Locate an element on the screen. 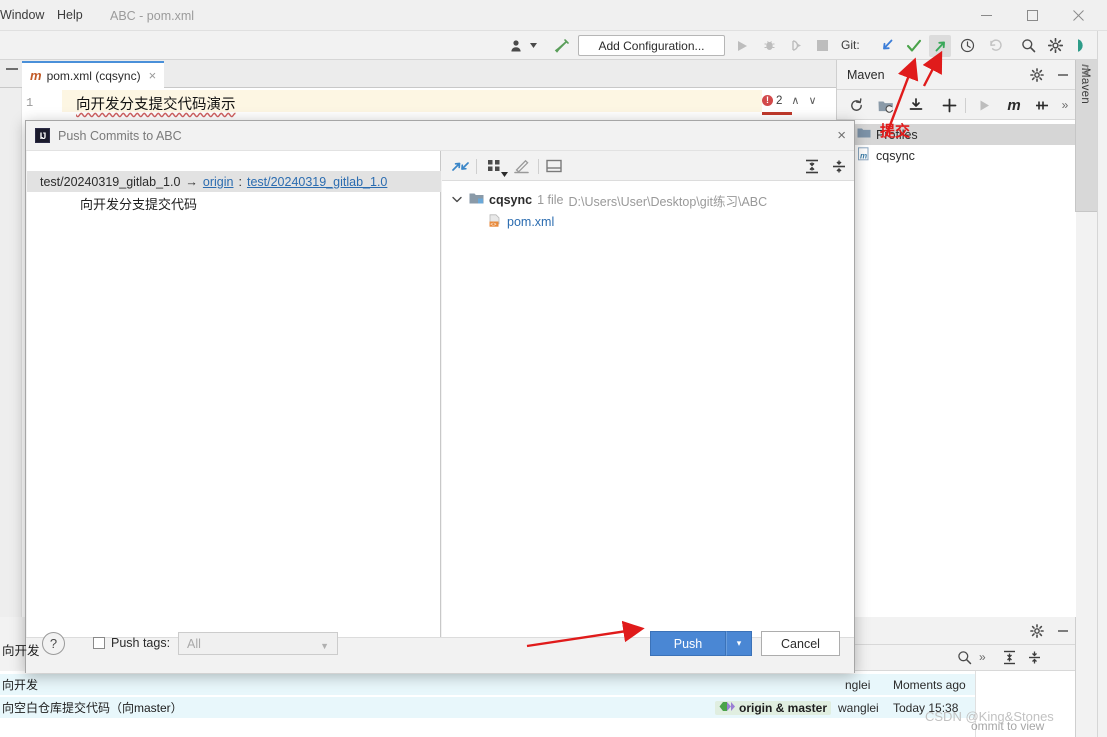 This screenshot has height=737, width=1107. editor-code-text: 向开发分支提交代码演示 is located at coordinates (156, 105).